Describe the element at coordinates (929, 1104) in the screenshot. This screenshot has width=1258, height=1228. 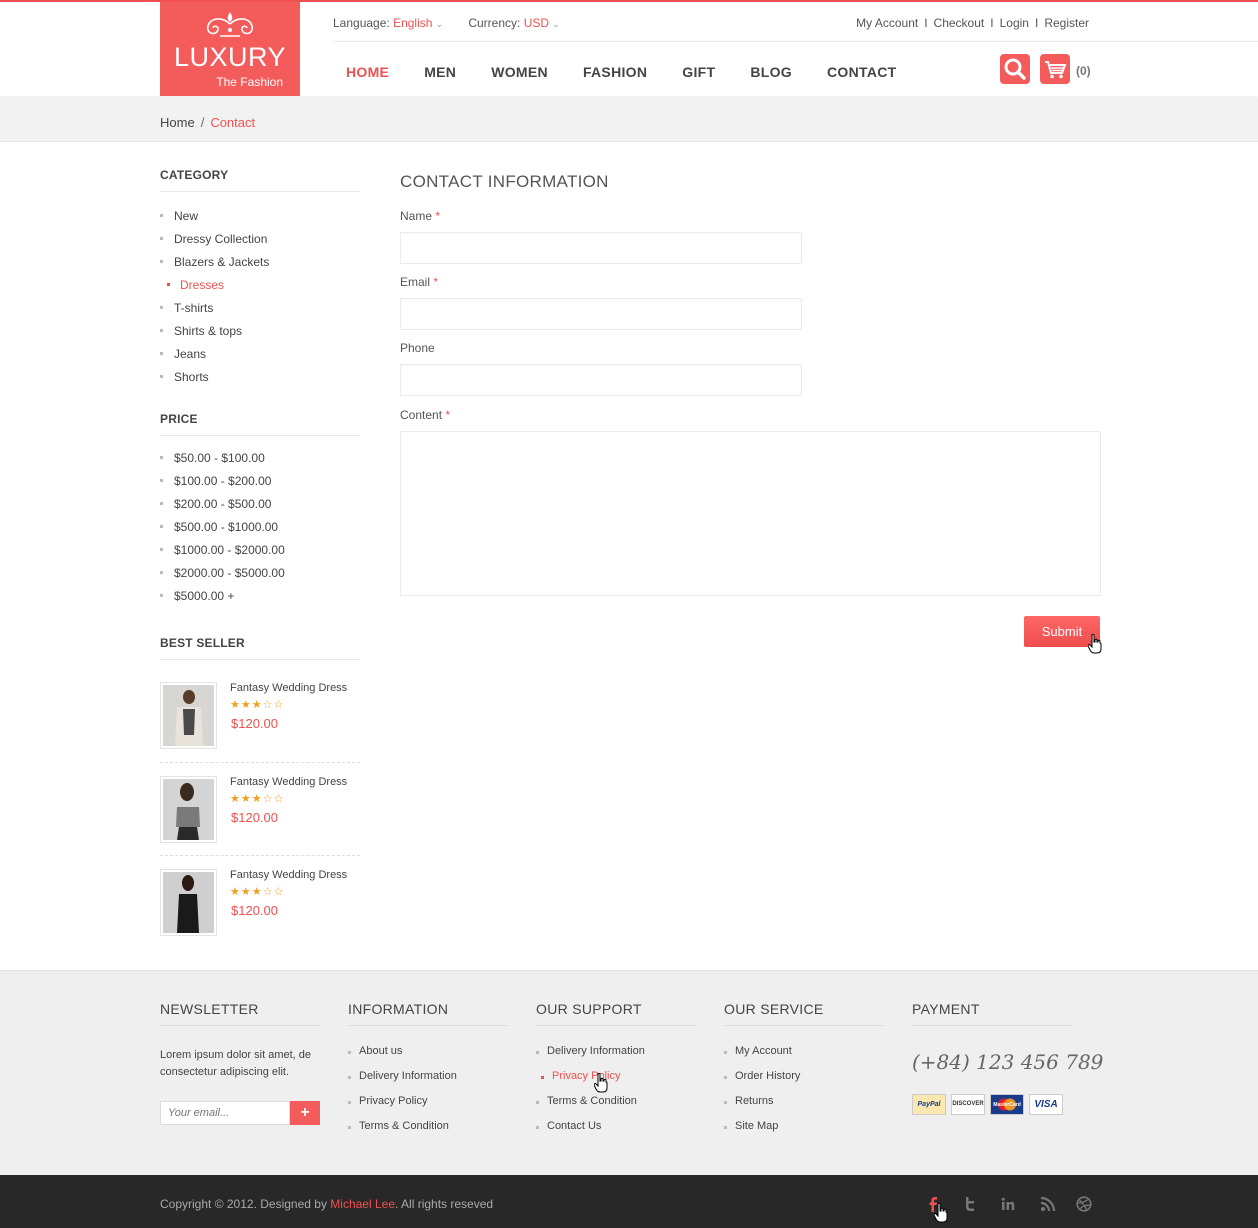
I see `paypal-card: PayPal` at that location.